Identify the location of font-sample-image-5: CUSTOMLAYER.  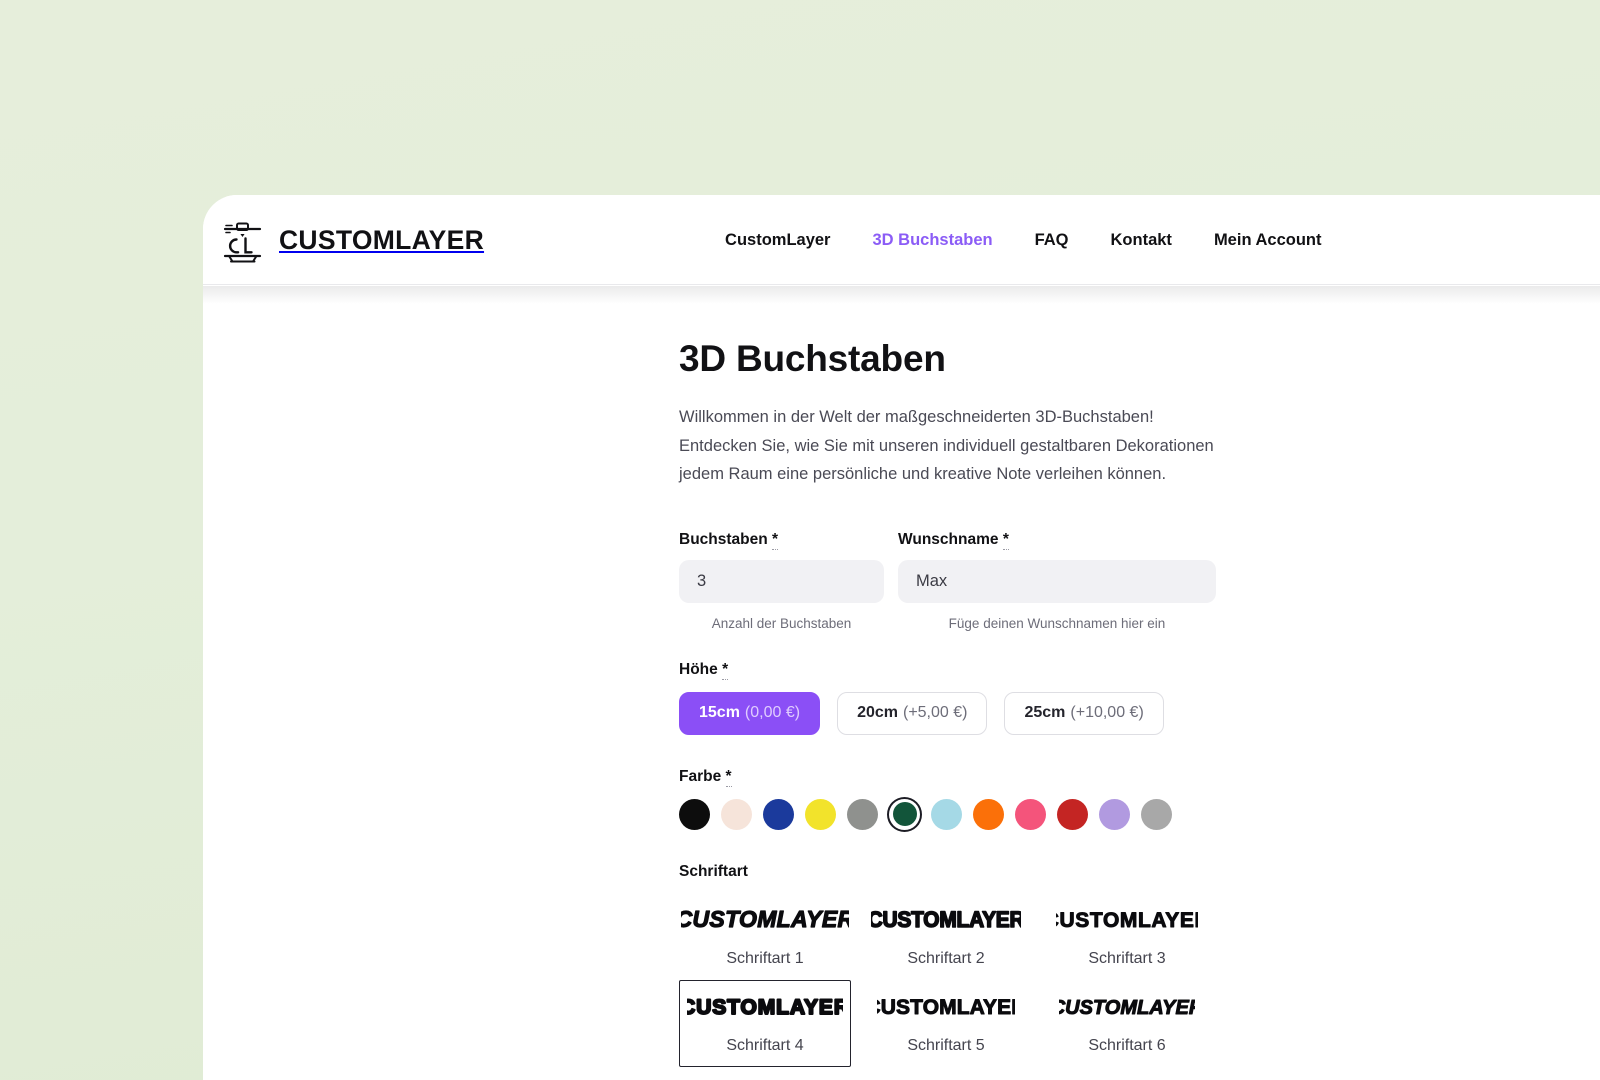
(946, 1006).